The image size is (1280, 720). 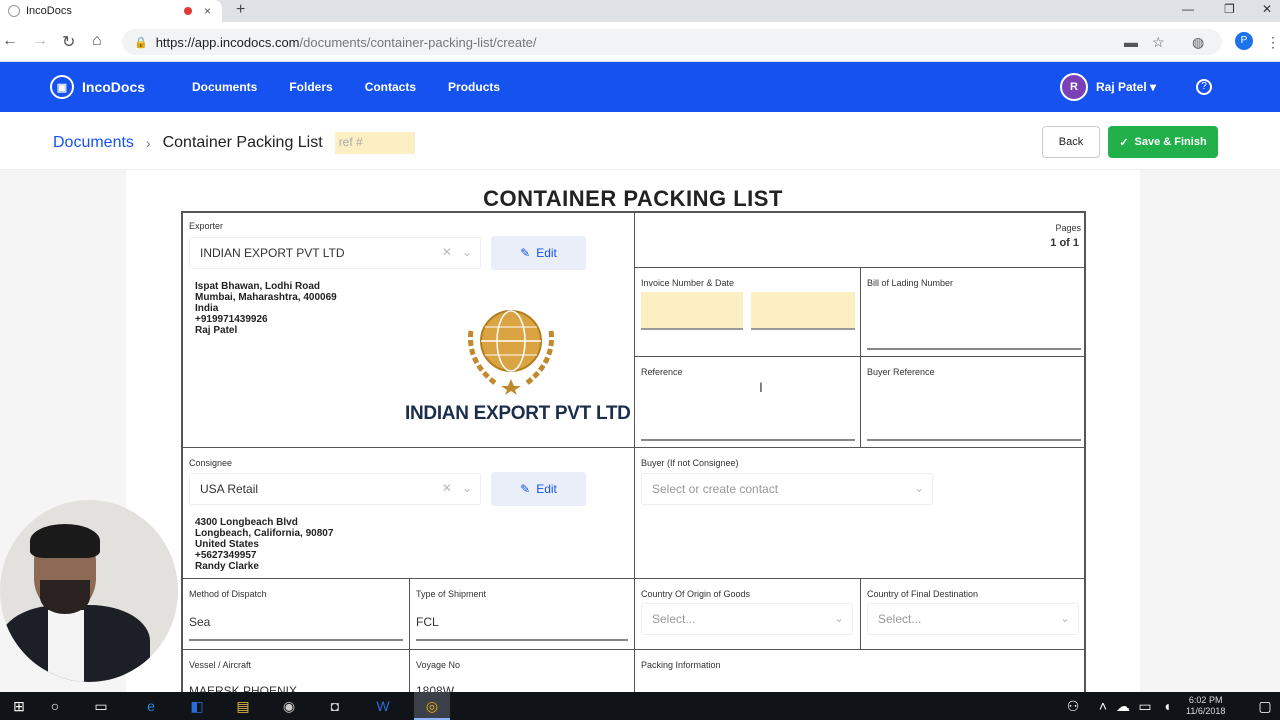 I want to click on new-tab-button: +, so click(x=240, y=10).